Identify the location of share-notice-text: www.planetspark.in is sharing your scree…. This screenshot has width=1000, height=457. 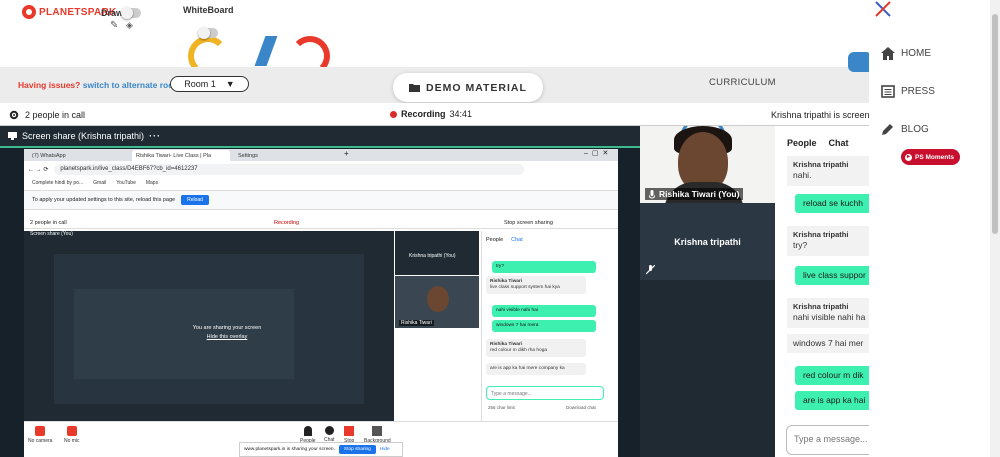
(289, 449).